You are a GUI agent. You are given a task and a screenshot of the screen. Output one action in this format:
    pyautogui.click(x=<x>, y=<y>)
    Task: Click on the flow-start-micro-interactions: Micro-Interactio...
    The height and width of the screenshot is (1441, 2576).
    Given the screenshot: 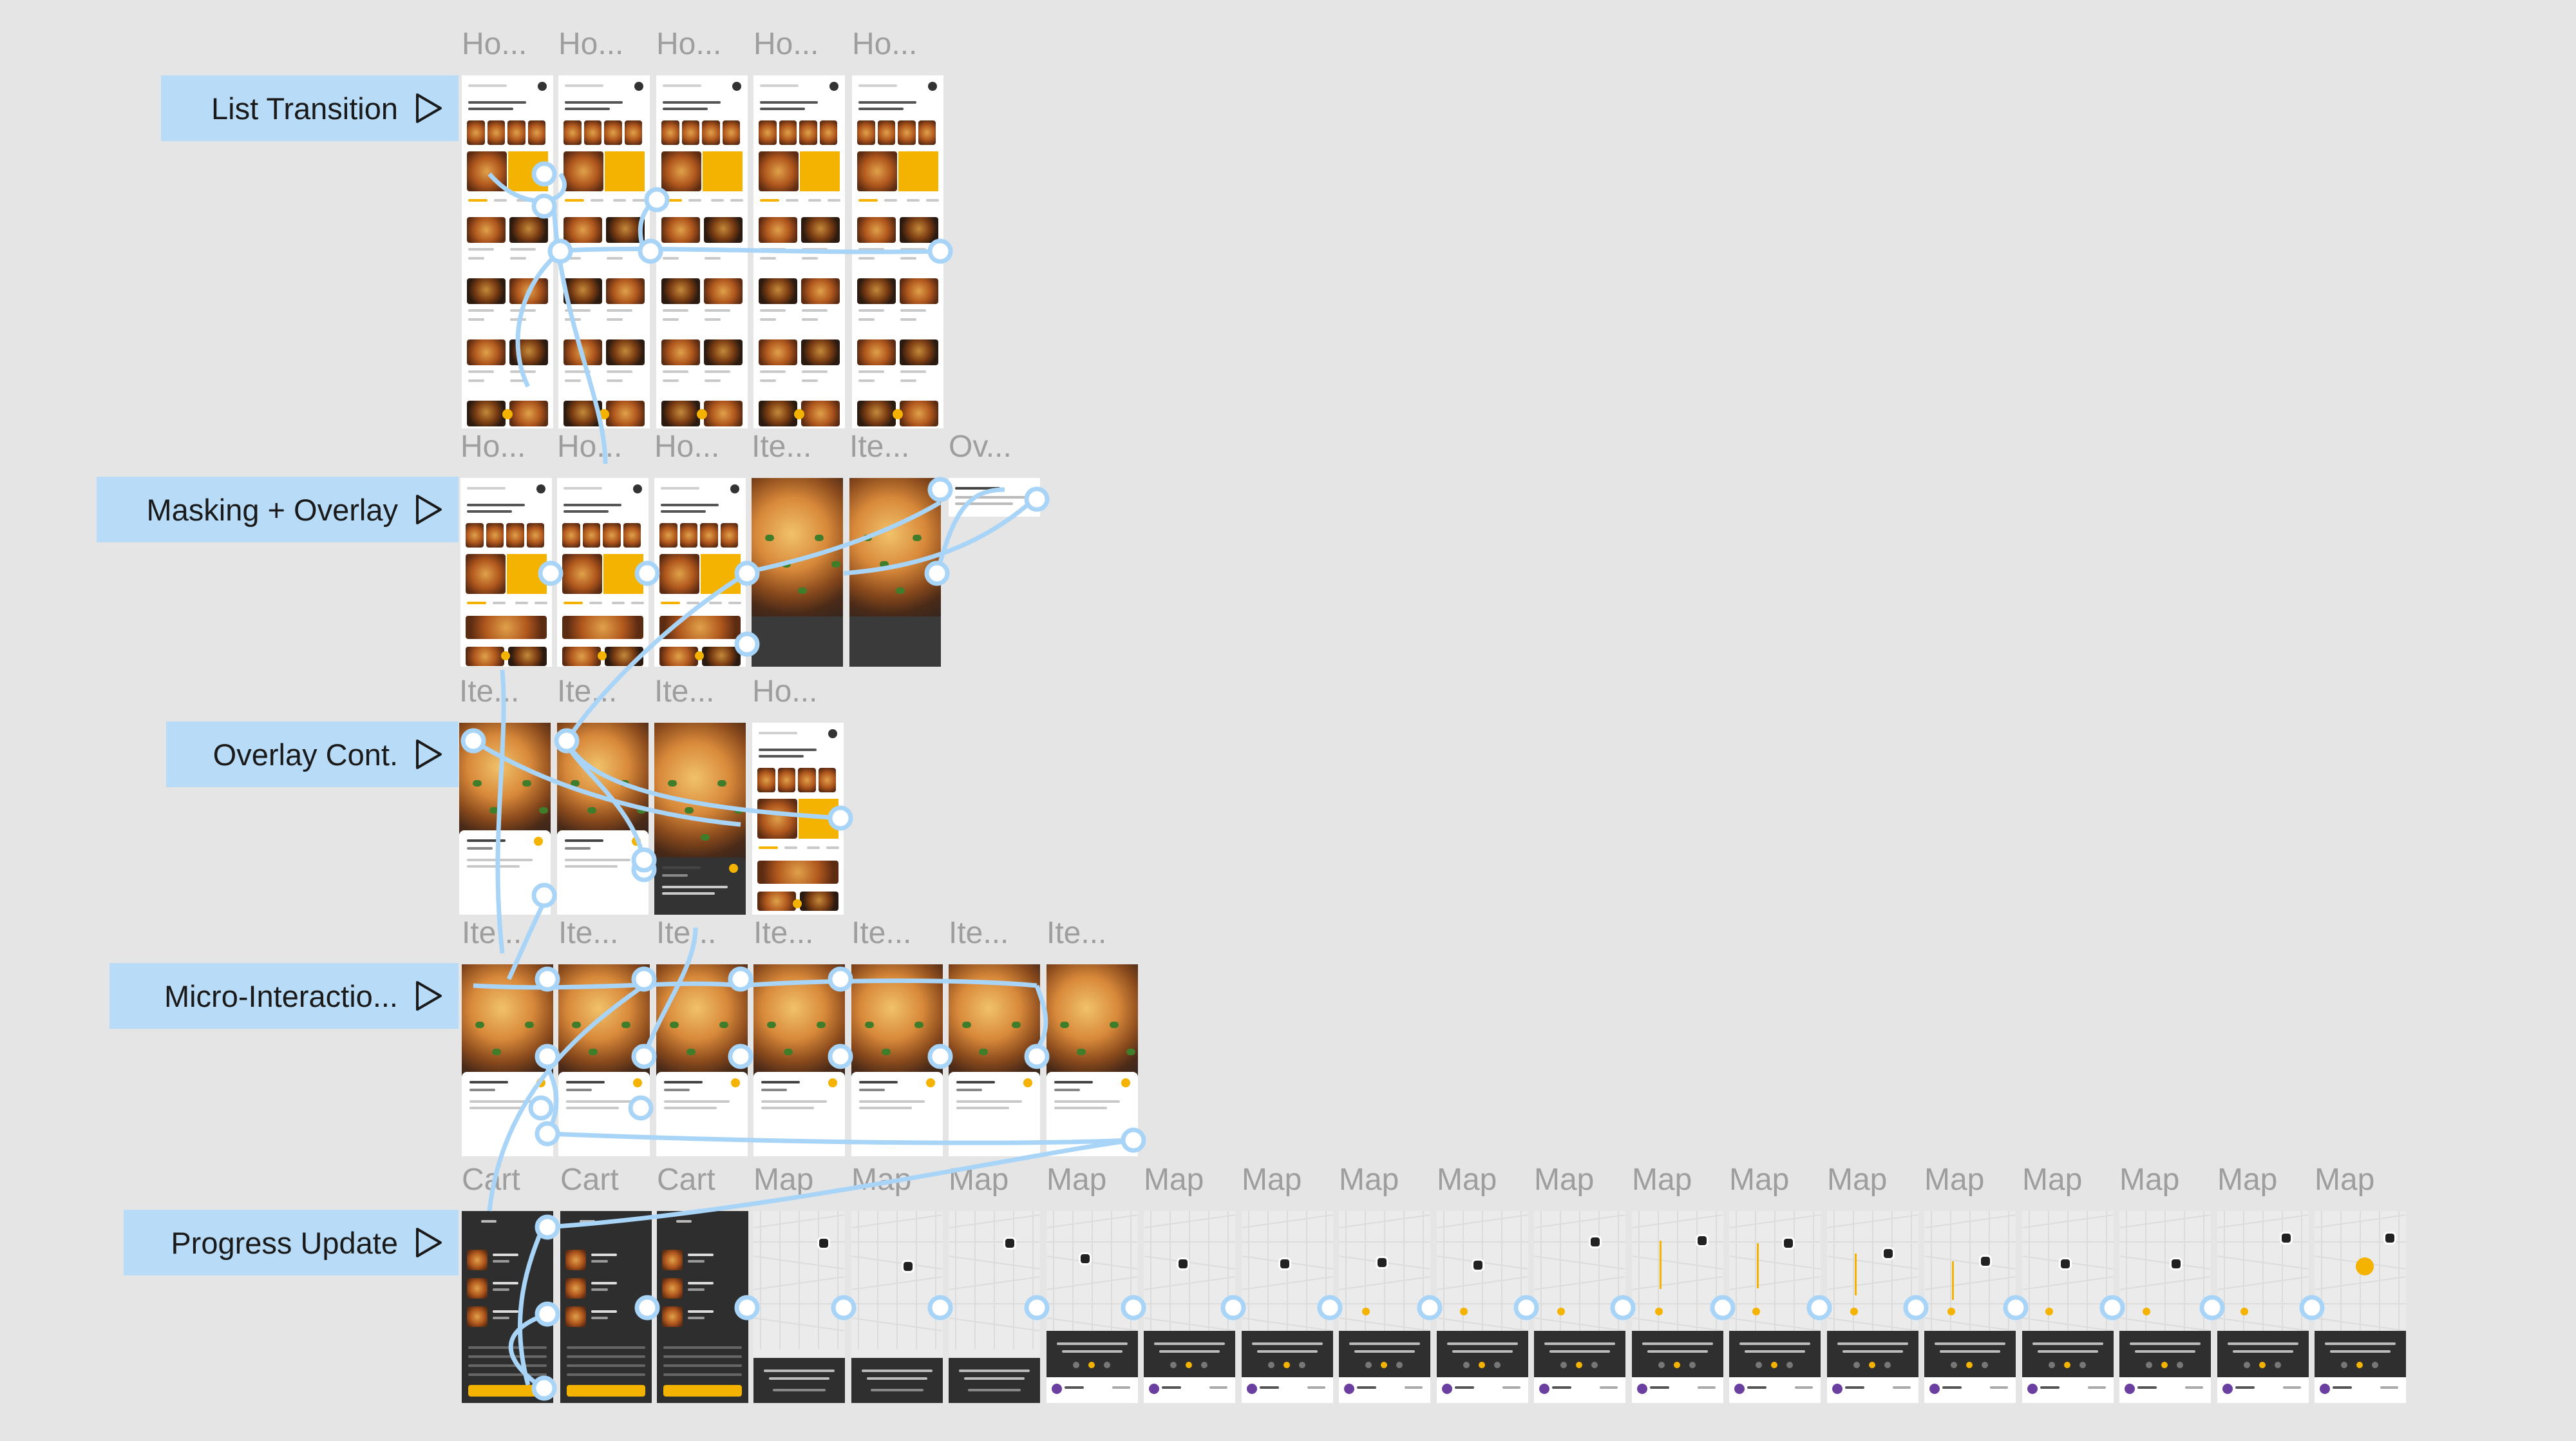 What is the action you would take?
    pyautogui.click(x=284, y=996)
    